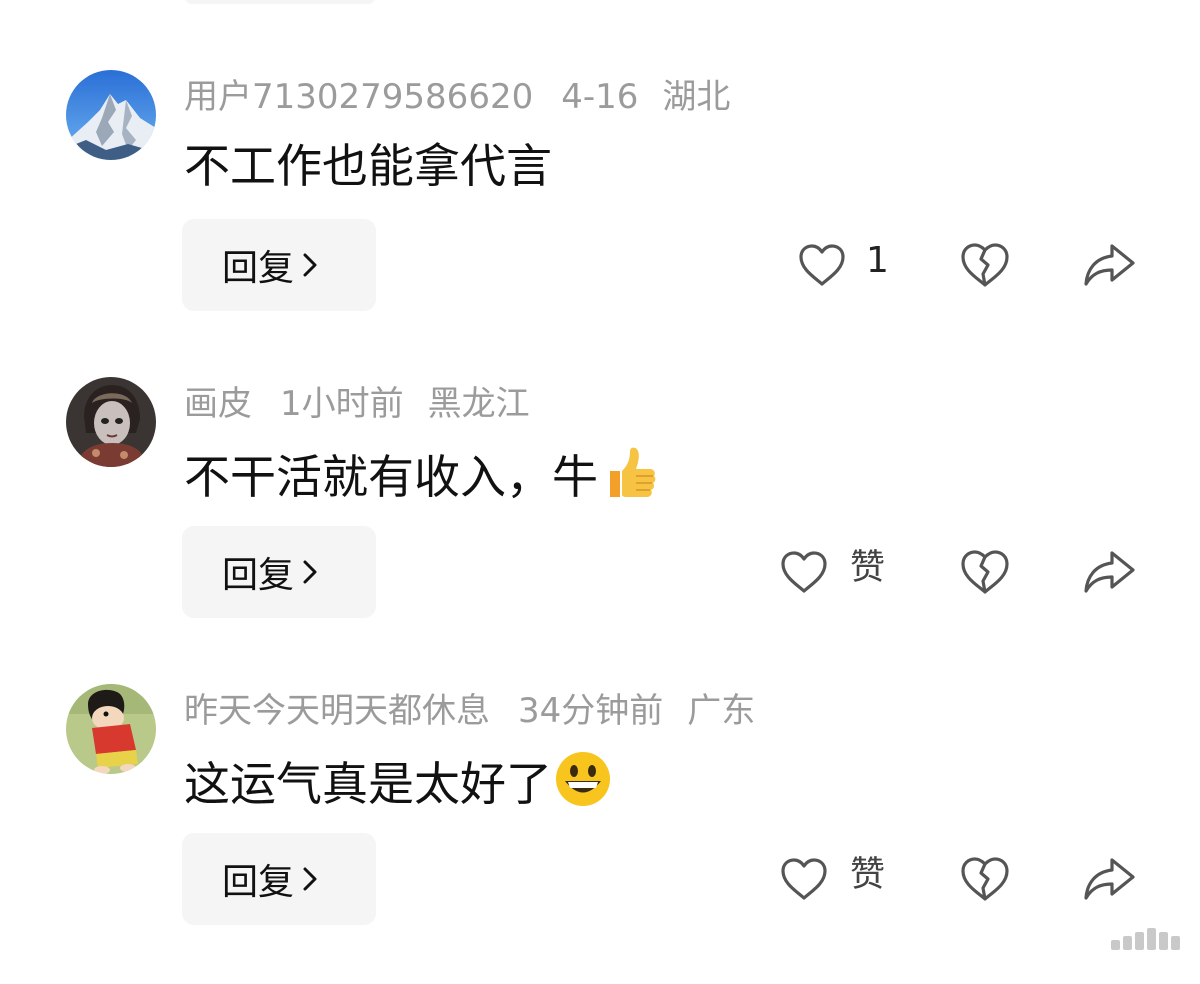  What do you see at coordinates (342, 404) in the screenshot?
I see `comment-time: 1小时前` at bounding box center [342, 404].